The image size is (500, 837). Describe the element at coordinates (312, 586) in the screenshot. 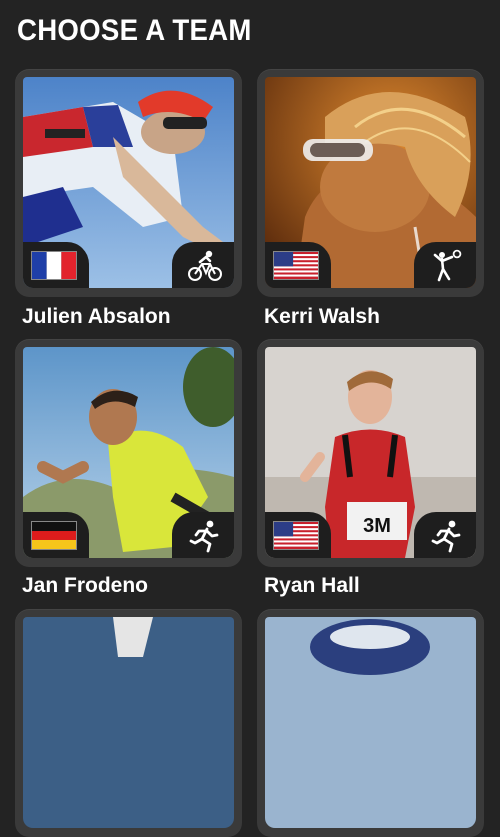

I see `athlete-name: Ryan Hall` at that location.